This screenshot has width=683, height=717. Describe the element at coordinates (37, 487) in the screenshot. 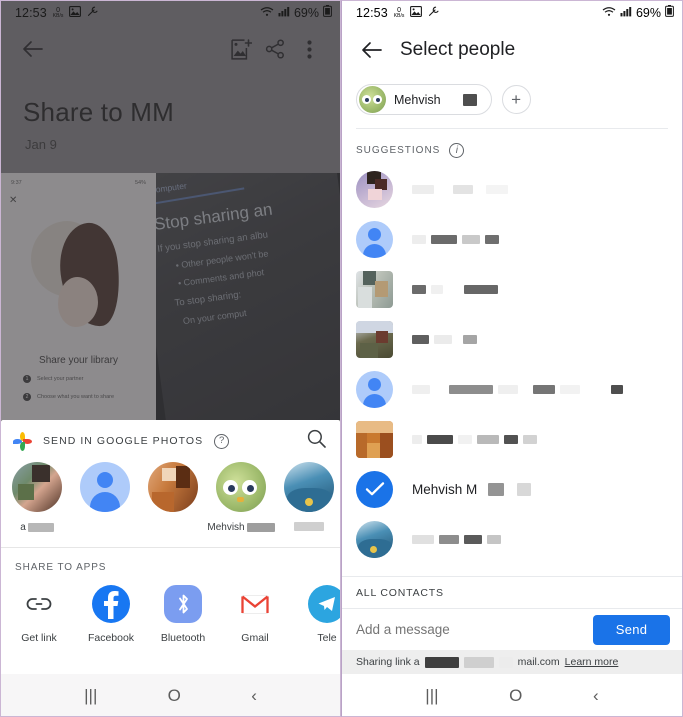

I see `photo-avatar` at that location.